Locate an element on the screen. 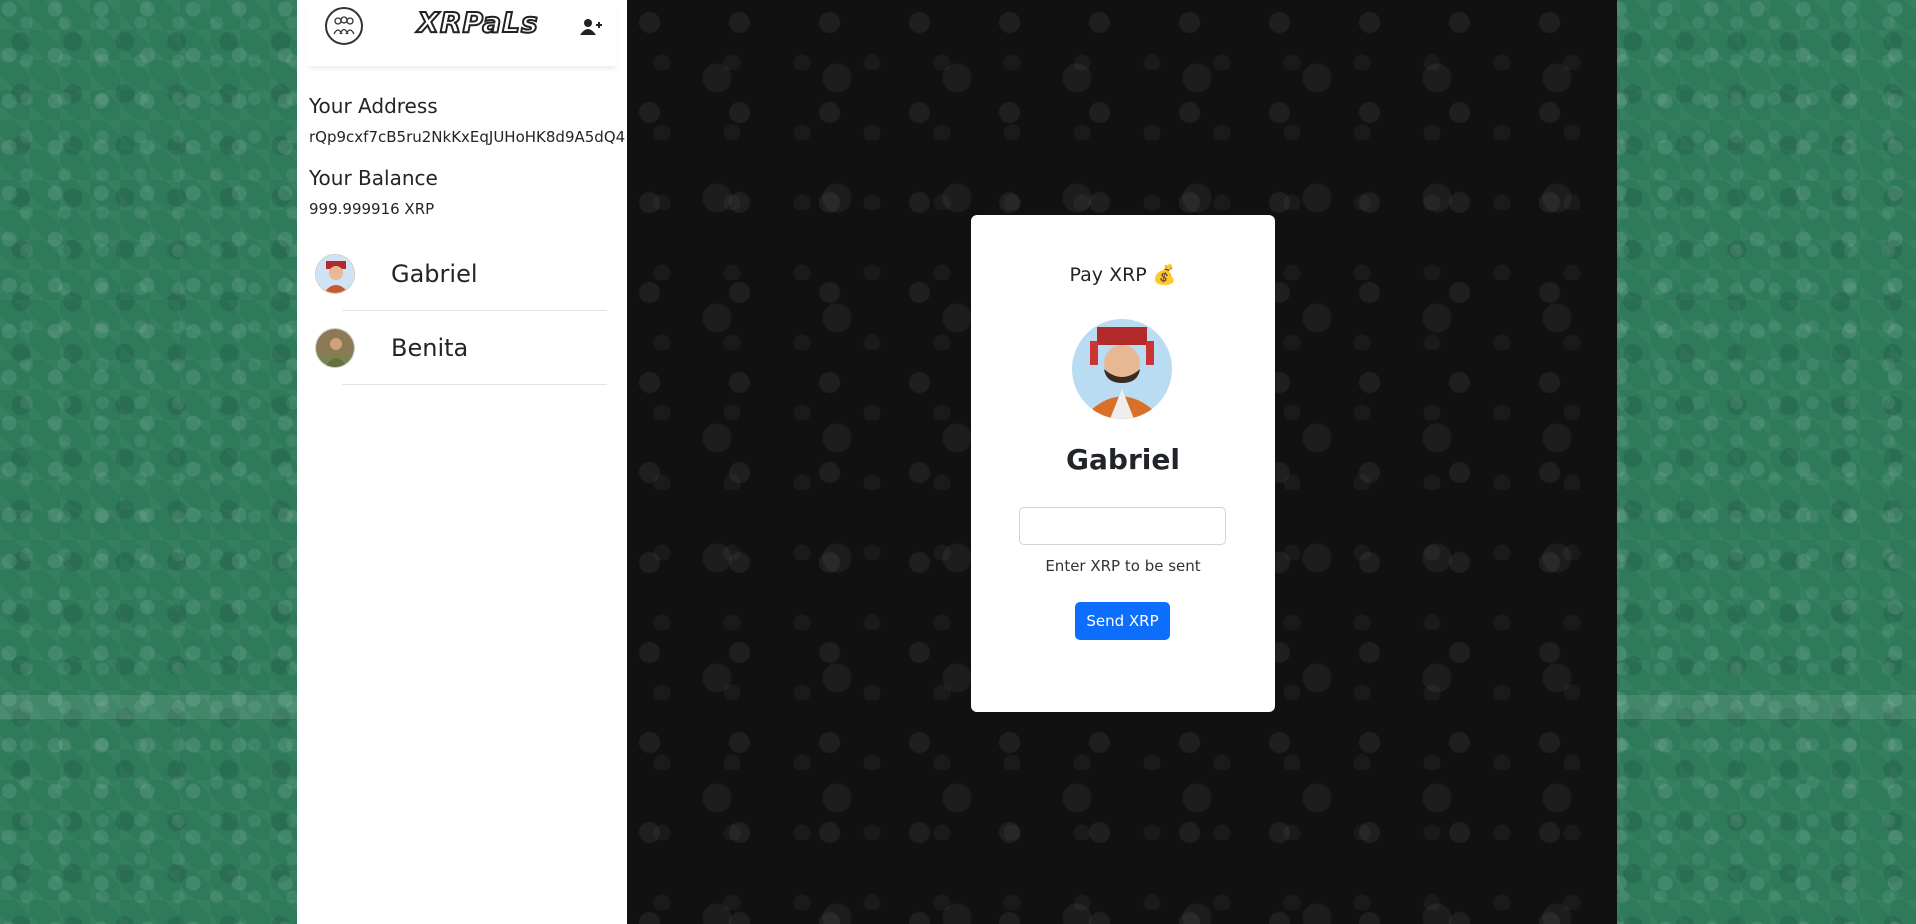  contact-name: Gabriel is located at coordinates (434, 274).